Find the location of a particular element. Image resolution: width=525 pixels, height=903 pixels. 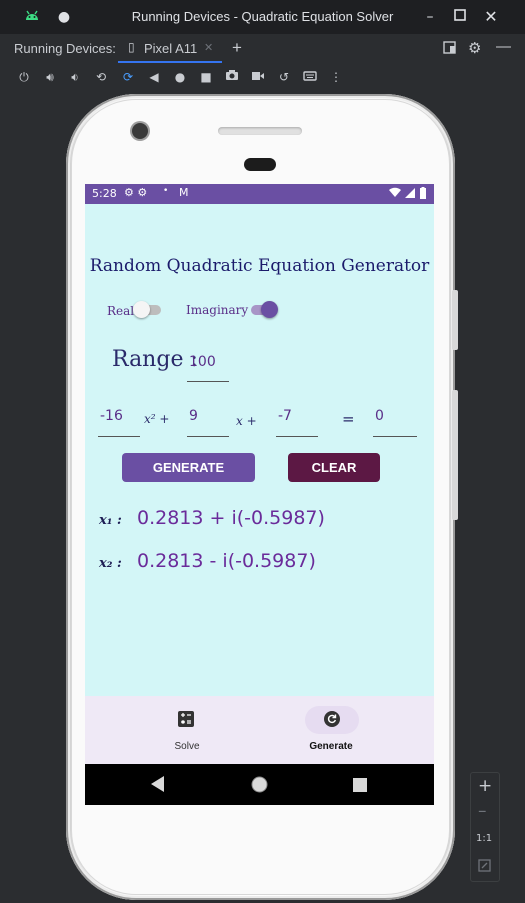

range-input: 100 is located at coordinates (208, 368).